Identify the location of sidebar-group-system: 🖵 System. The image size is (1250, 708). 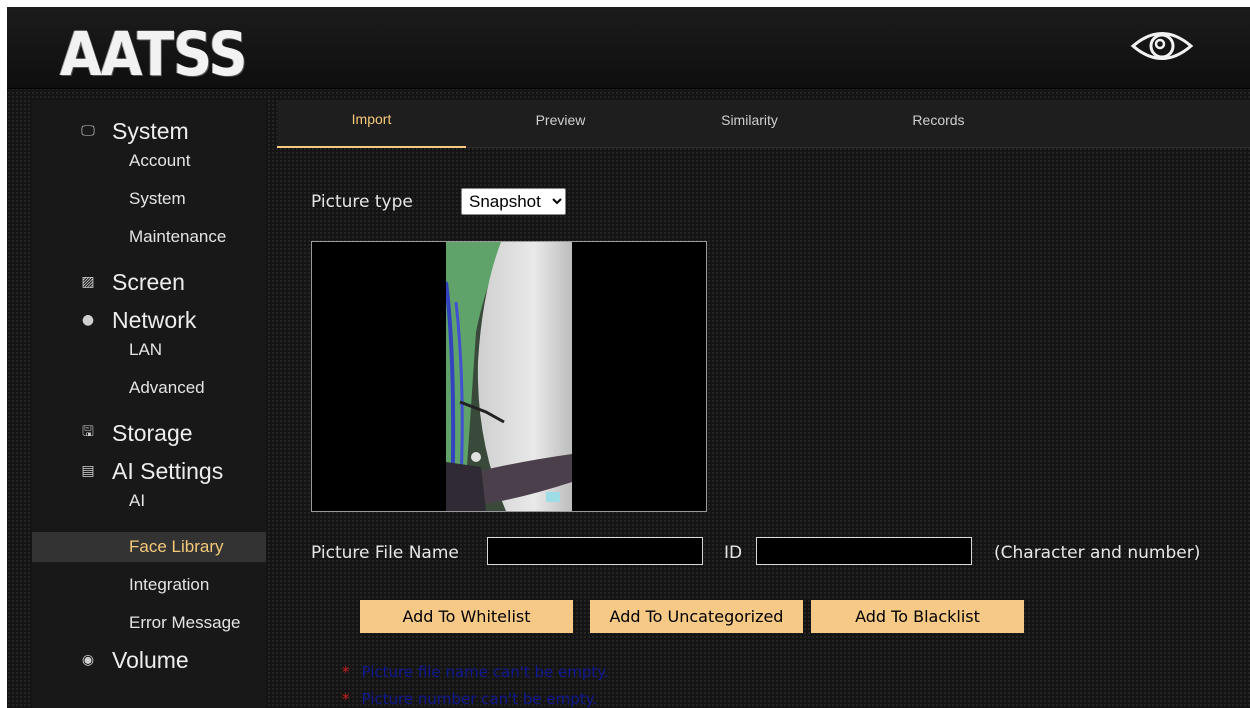
(149, 131).